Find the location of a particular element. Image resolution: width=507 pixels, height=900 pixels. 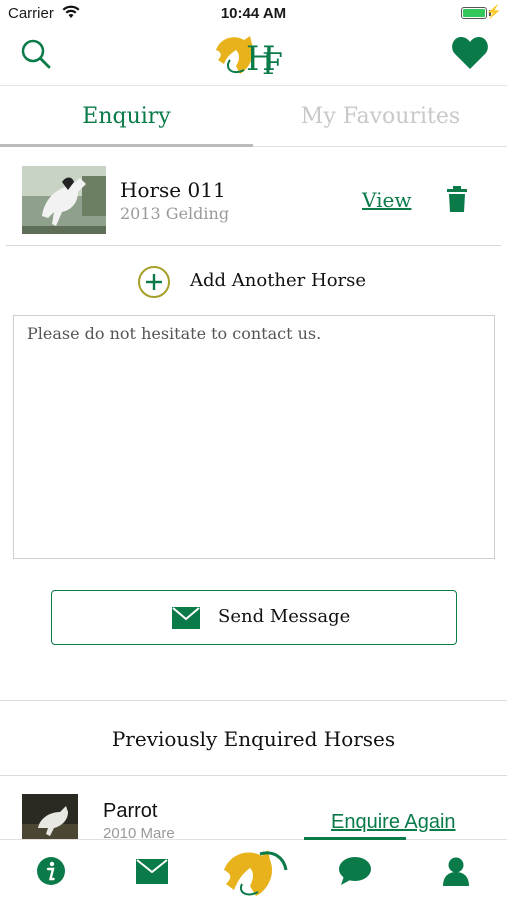

scroll-indicator is located at coordinates (355, 838).